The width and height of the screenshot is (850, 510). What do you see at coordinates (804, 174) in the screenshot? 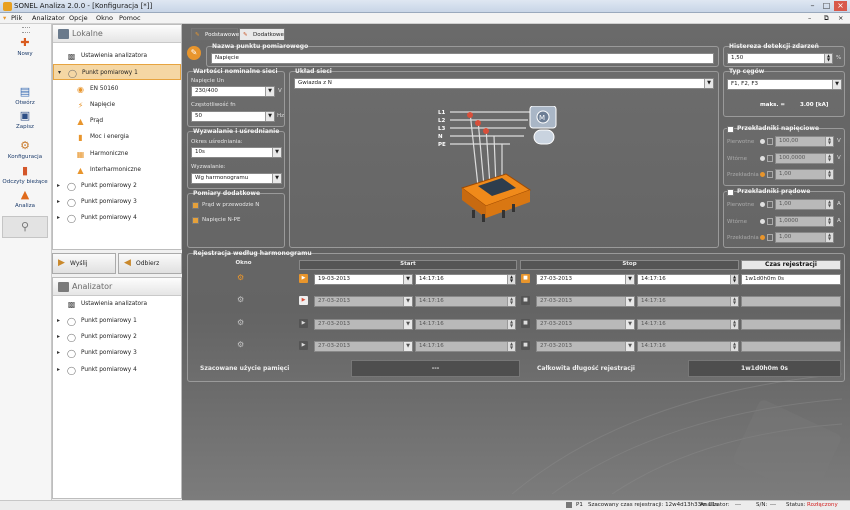
I see `vt-ratio-input: 1,00 ▲ ▼` at bounding box center [804, 174].